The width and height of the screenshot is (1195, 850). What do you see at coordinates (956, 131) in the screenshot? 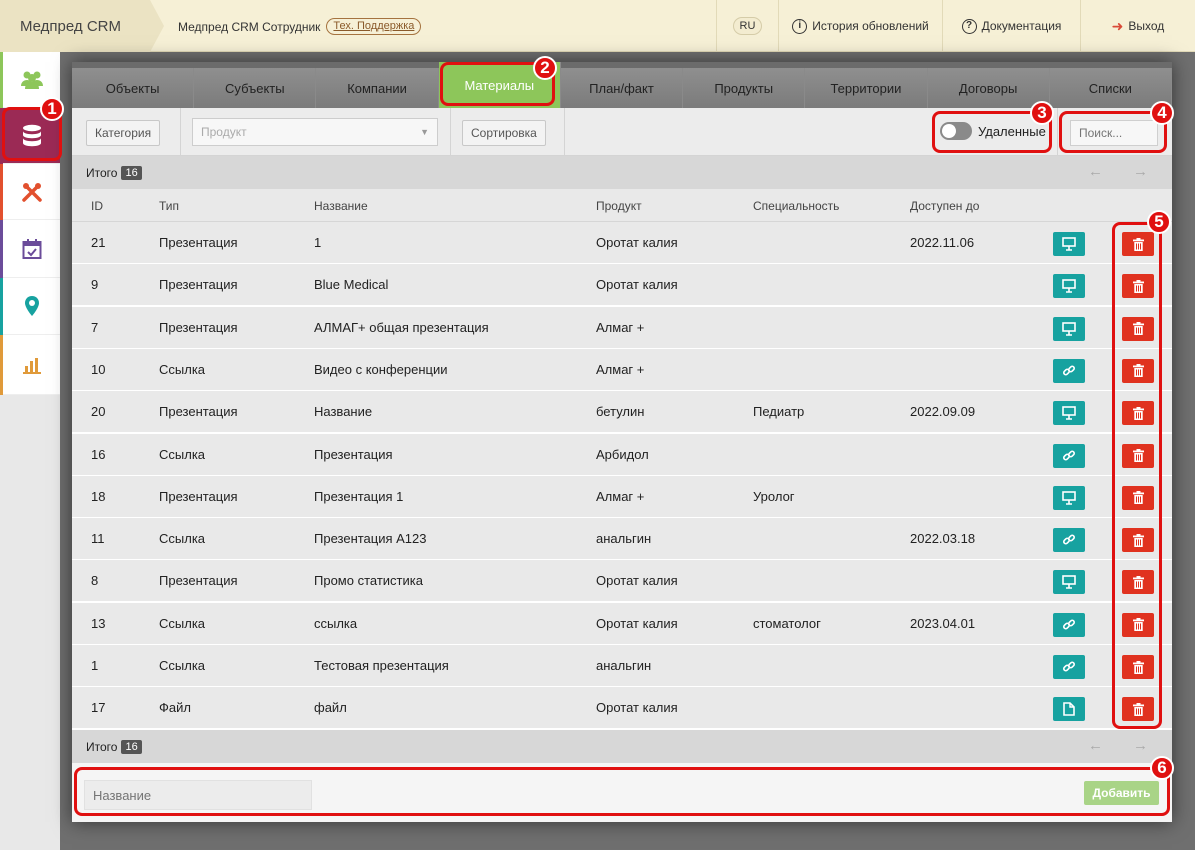
I see `deleted-switch` at bounding box center [956, 131].